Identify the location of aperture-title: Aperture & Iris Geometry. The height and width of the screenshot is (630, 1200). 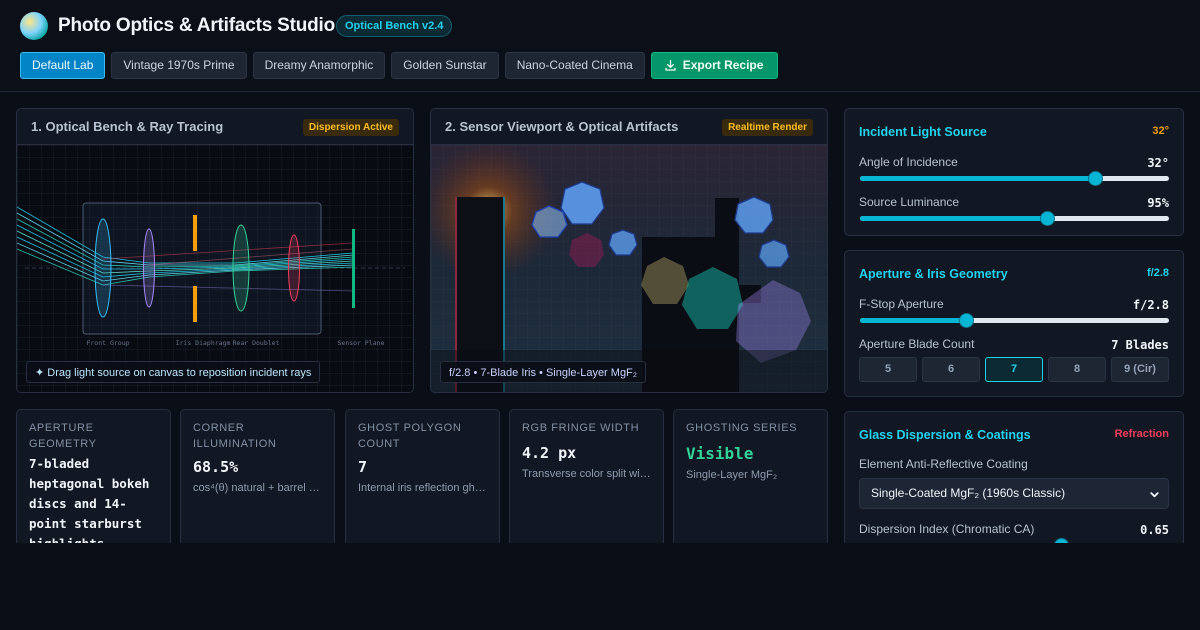
(933, 274).